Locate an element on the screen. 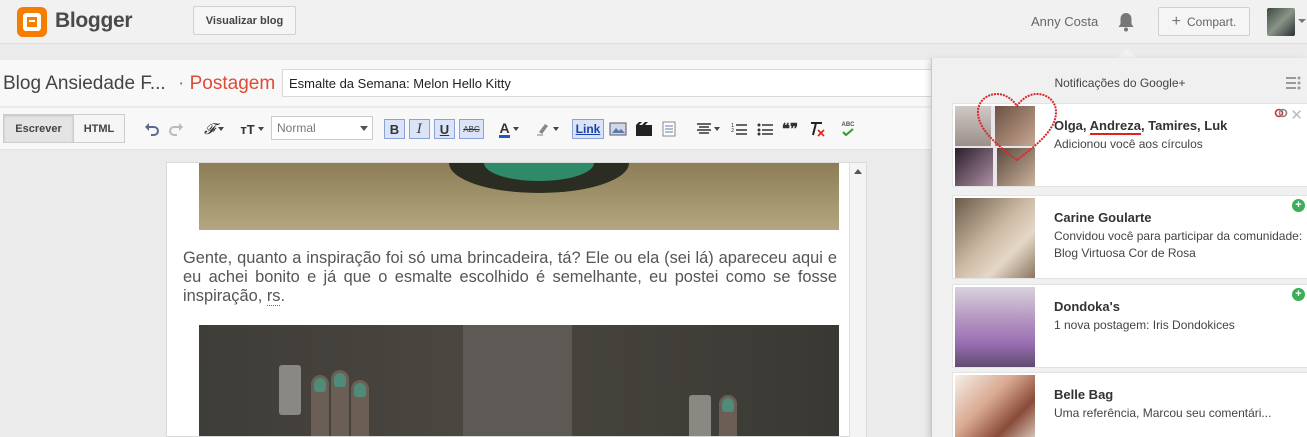 Image resolution: width=1307 pixels, height=437 pixels. notification-body: 1 nova postagem: Iris Dondokices is located at coordinates (1144, 325).